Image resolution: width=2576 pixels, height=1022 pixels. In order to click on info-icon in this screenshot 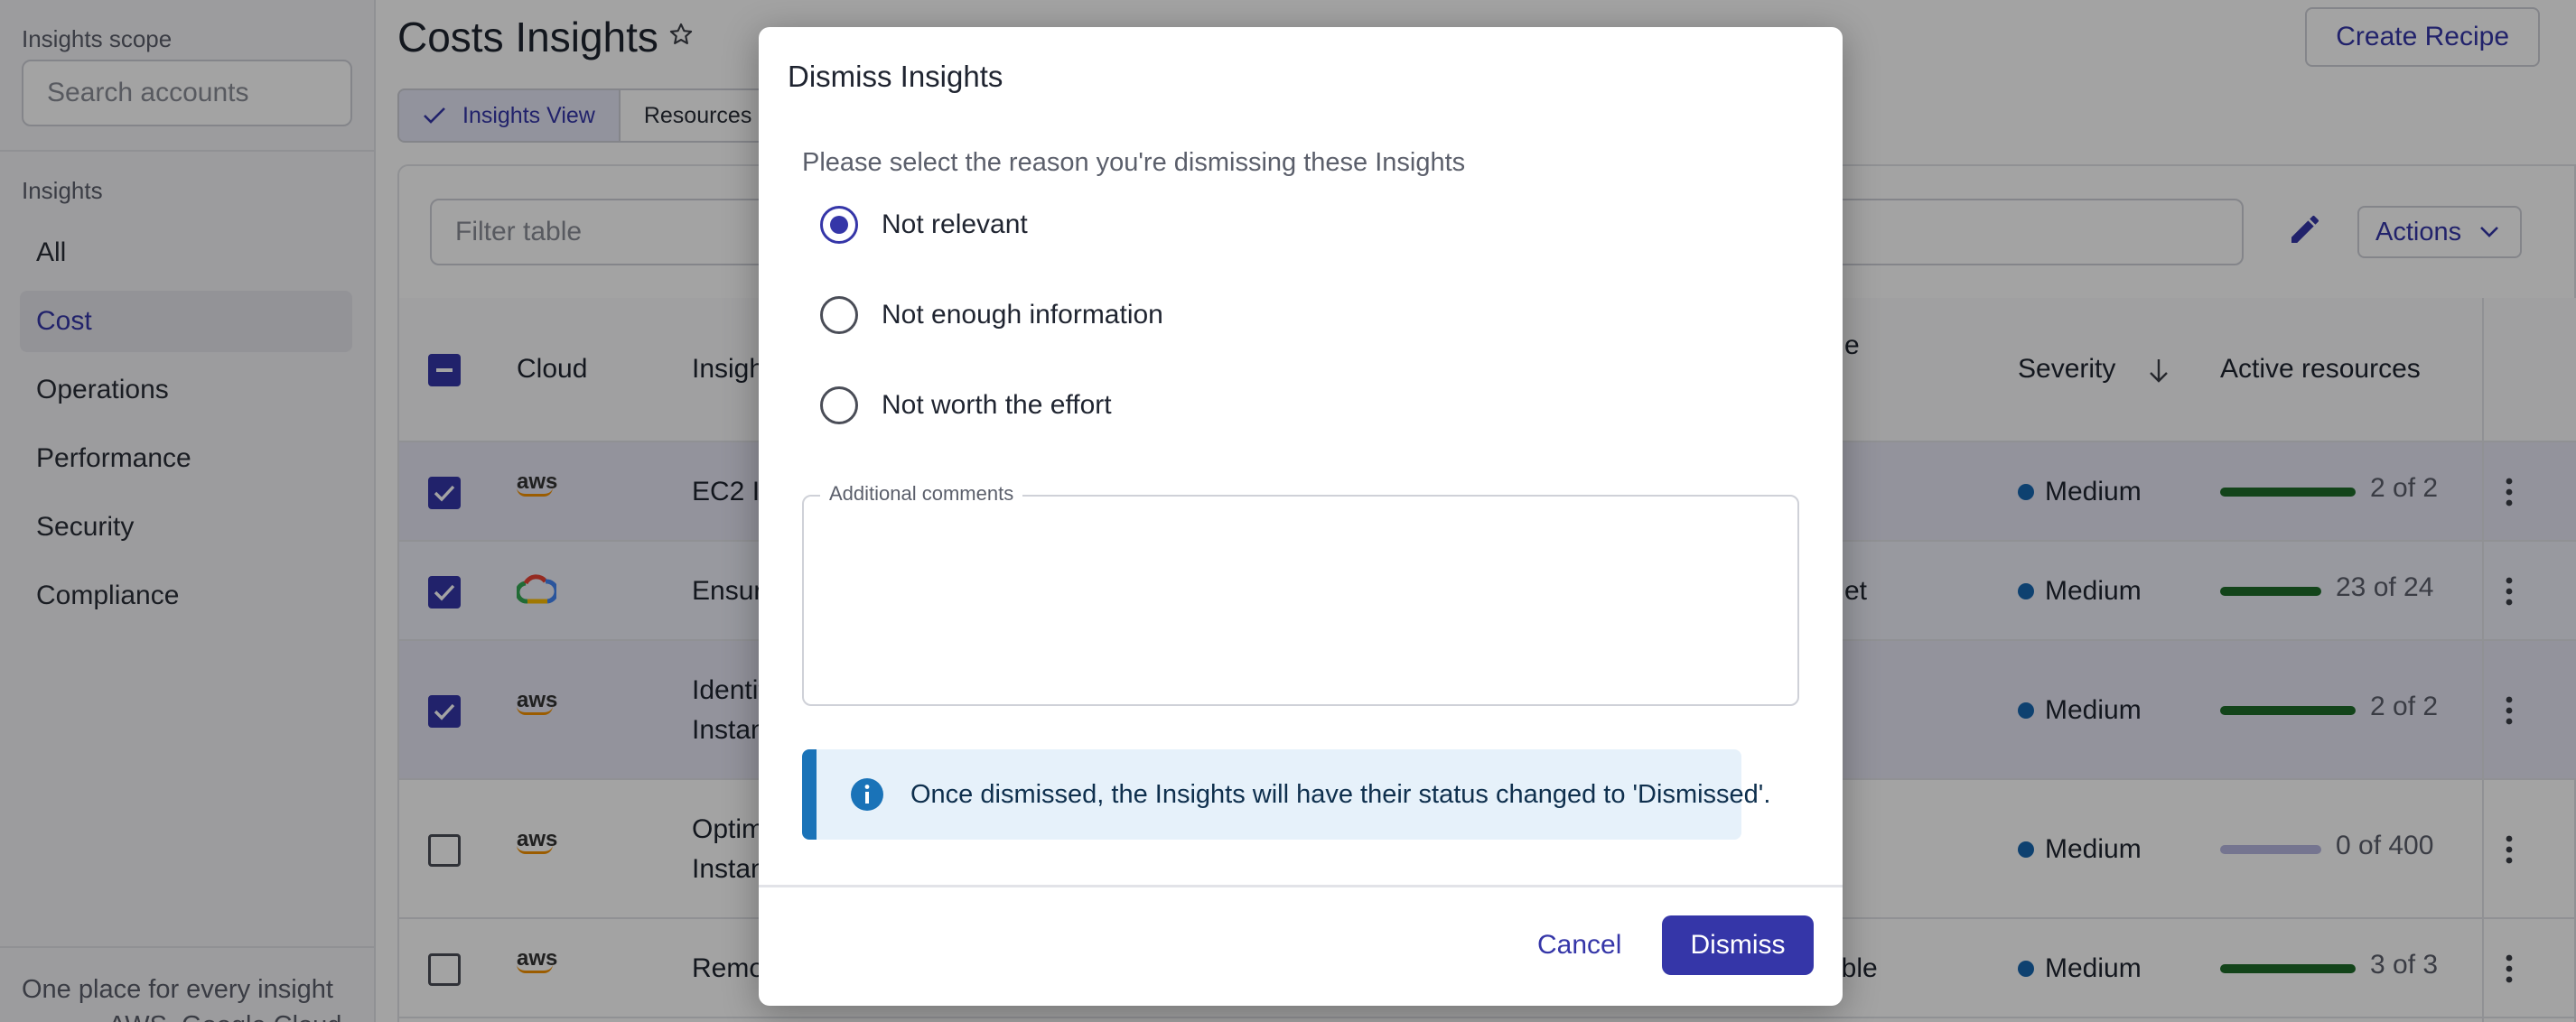, I will do `click(867, 794)`.